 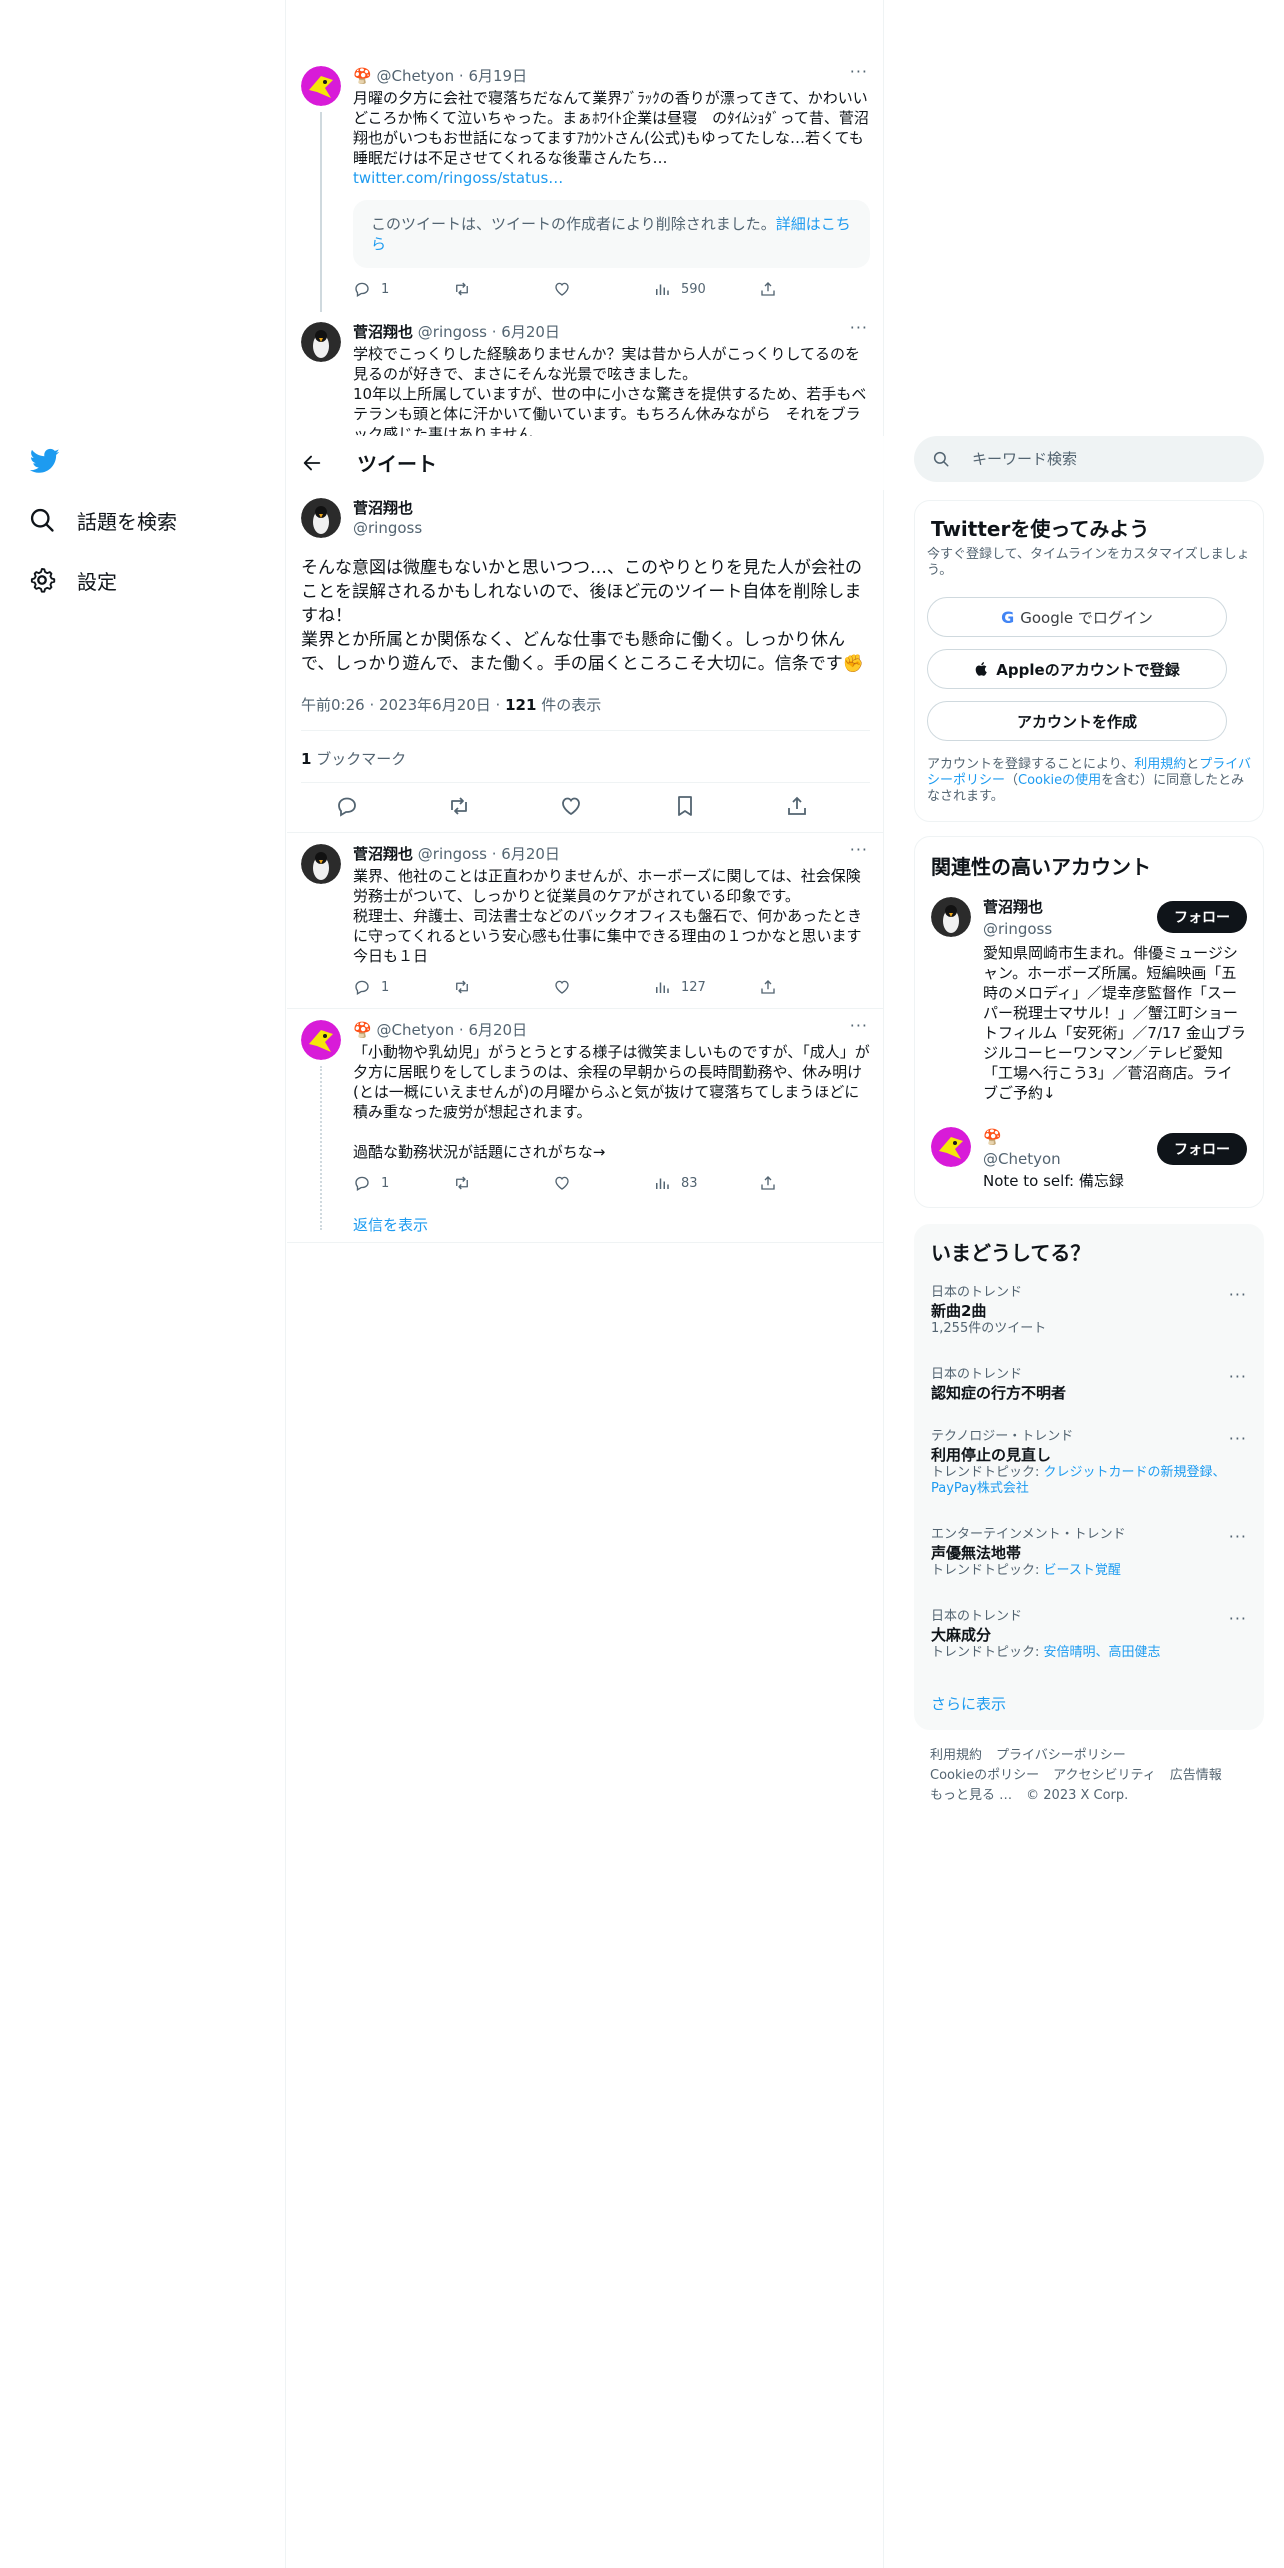 What do you see at coordinates (353, 758) in the screenshot?
I see `bookmark-stat: 1 ブックマーク` at bounding box center [353, 758].